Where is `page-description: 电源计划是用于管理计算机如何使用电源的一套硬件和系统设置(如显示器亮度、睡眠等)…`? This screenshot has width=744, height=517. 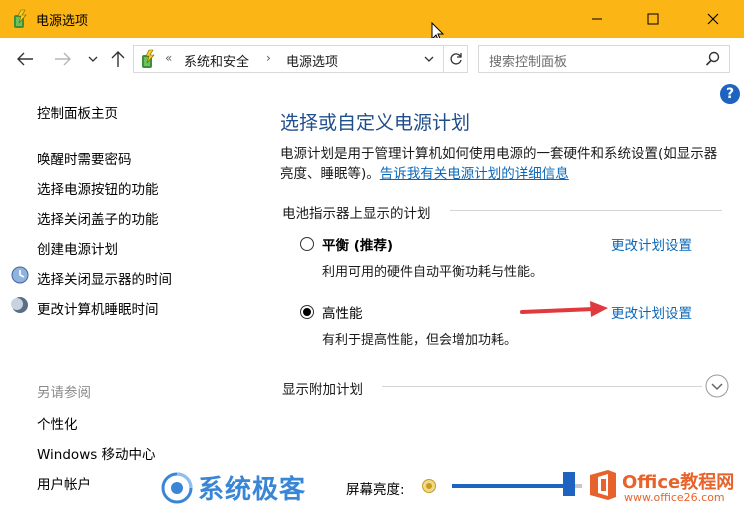
page-description: 电源计划是用于管理计算机如何使用电源的一套硬件和系统设置(如显示器亮度、睡眠等)… is located at coordinates (505, 164).